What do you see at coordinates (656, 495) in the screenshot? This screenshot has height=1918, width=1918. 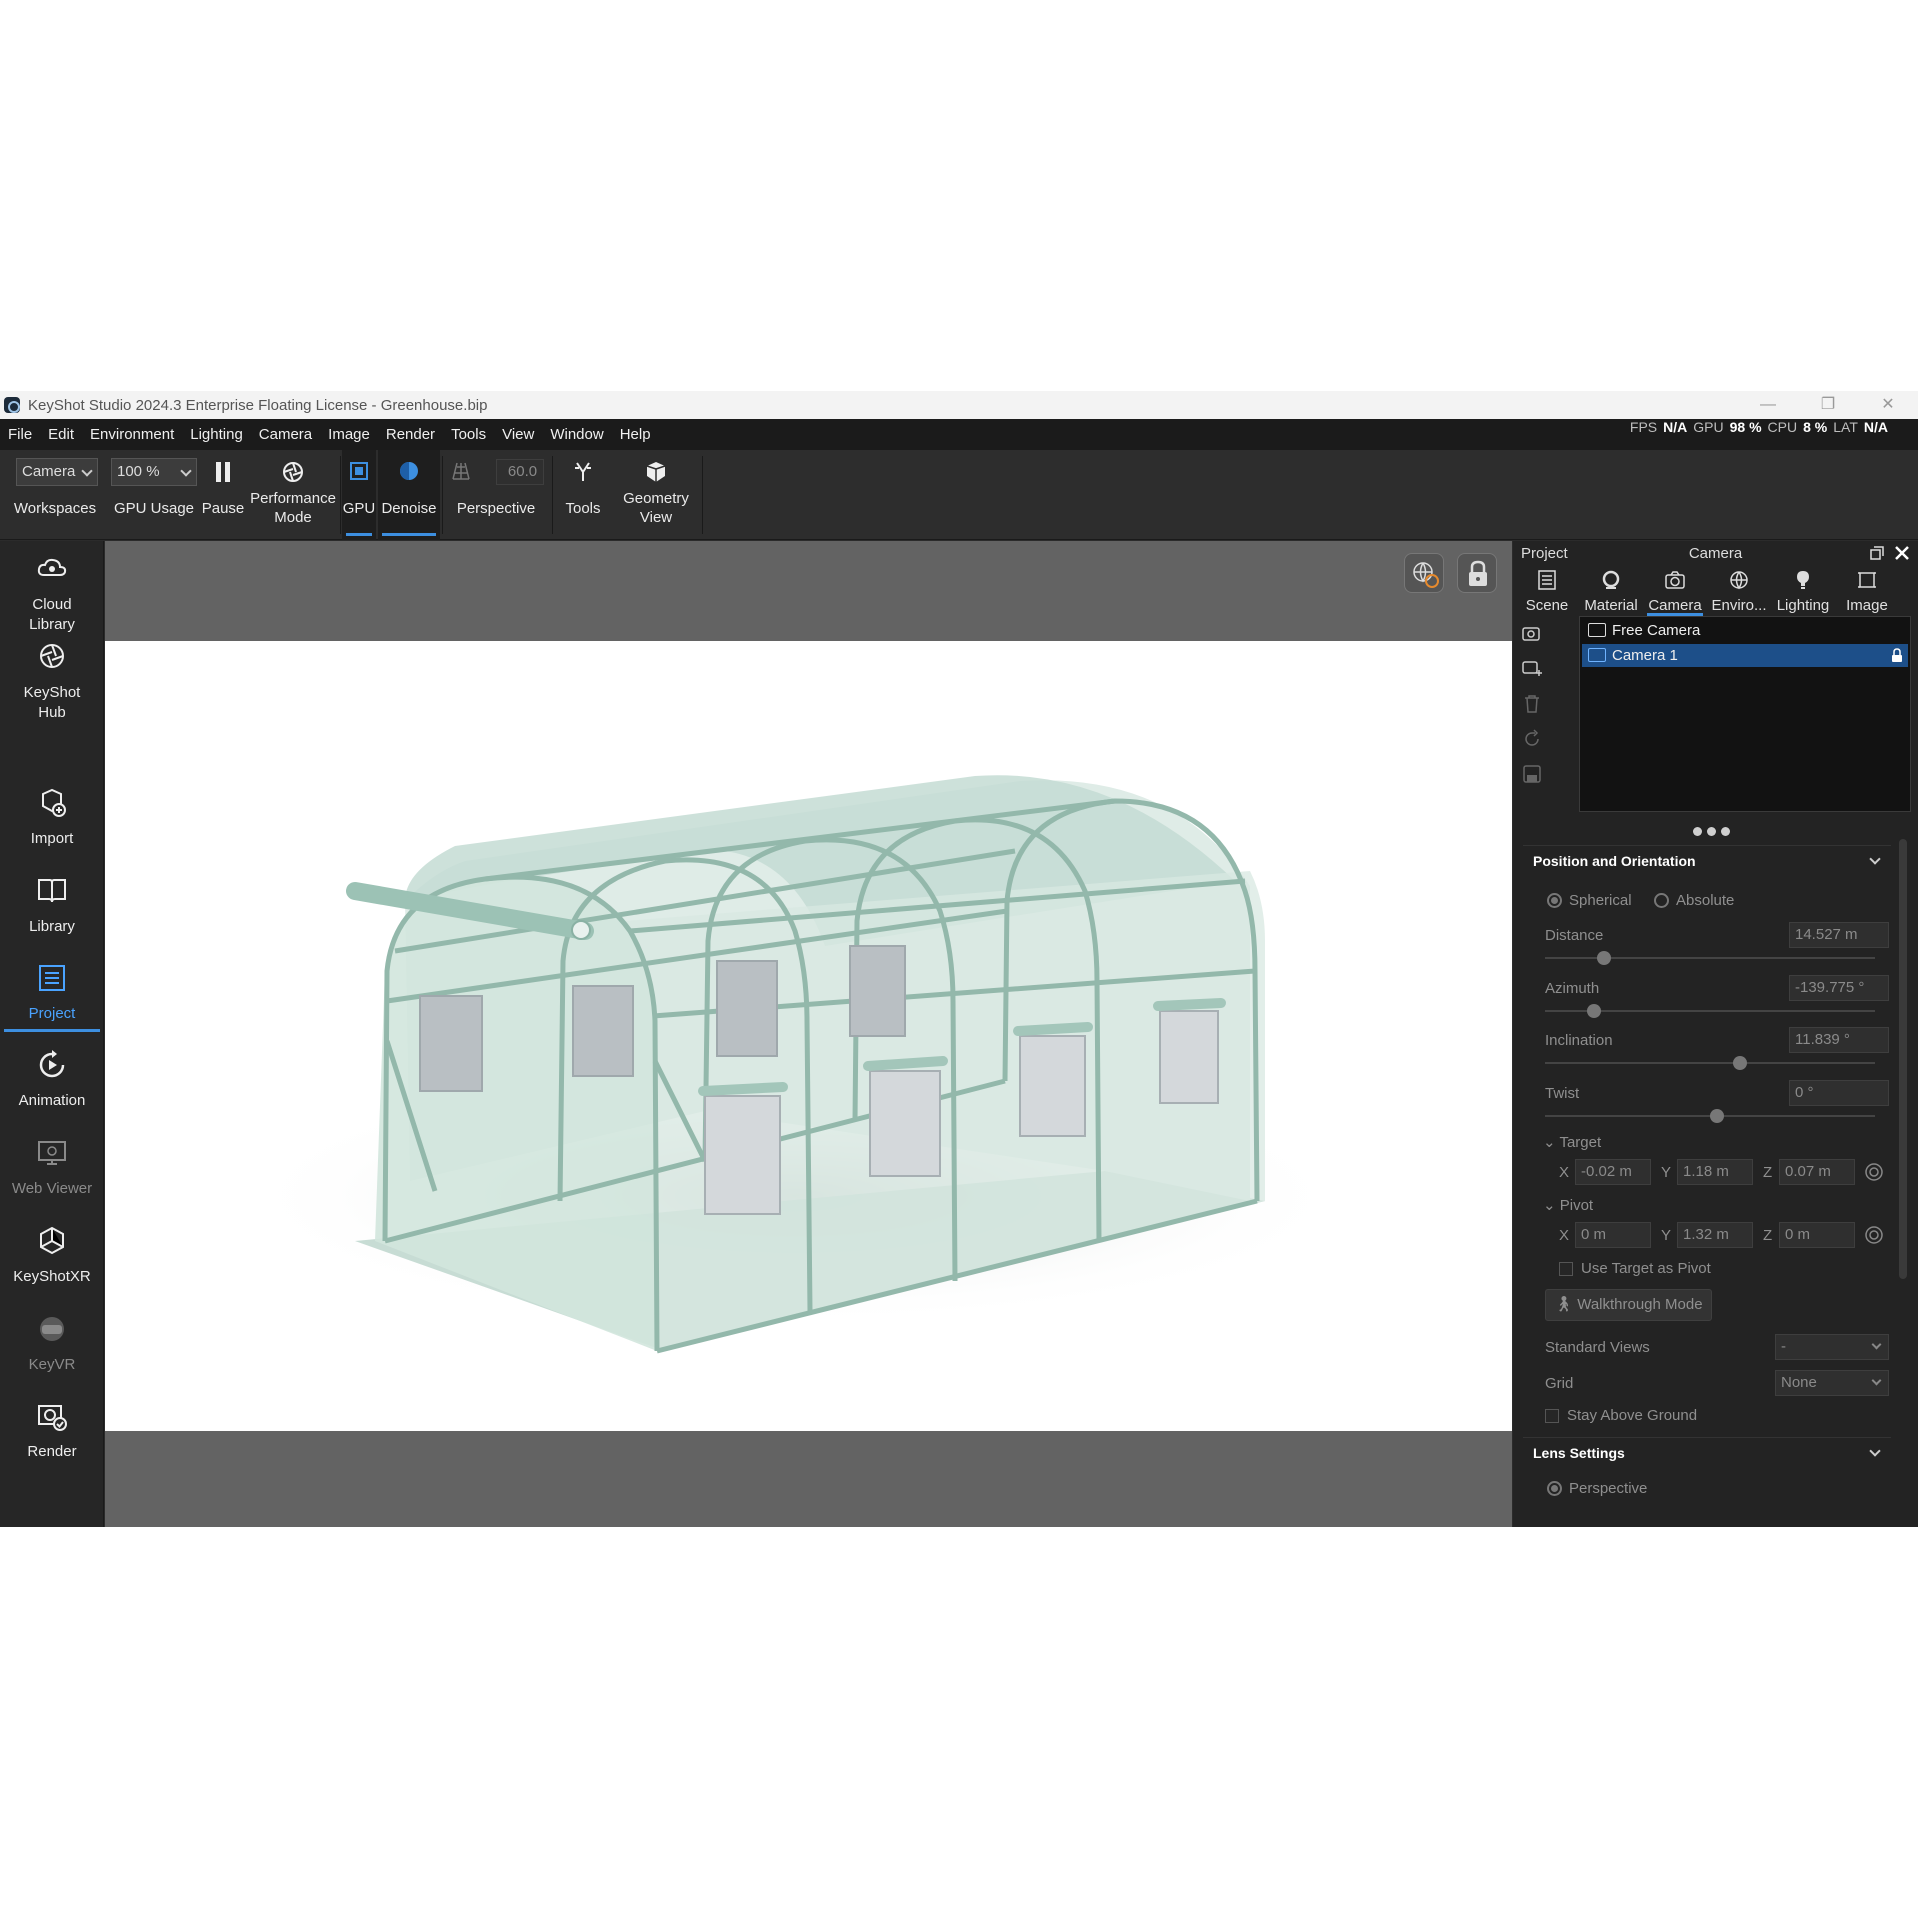 I see `geometry-view-button: Geometry View` at bounding box center [656, 495].